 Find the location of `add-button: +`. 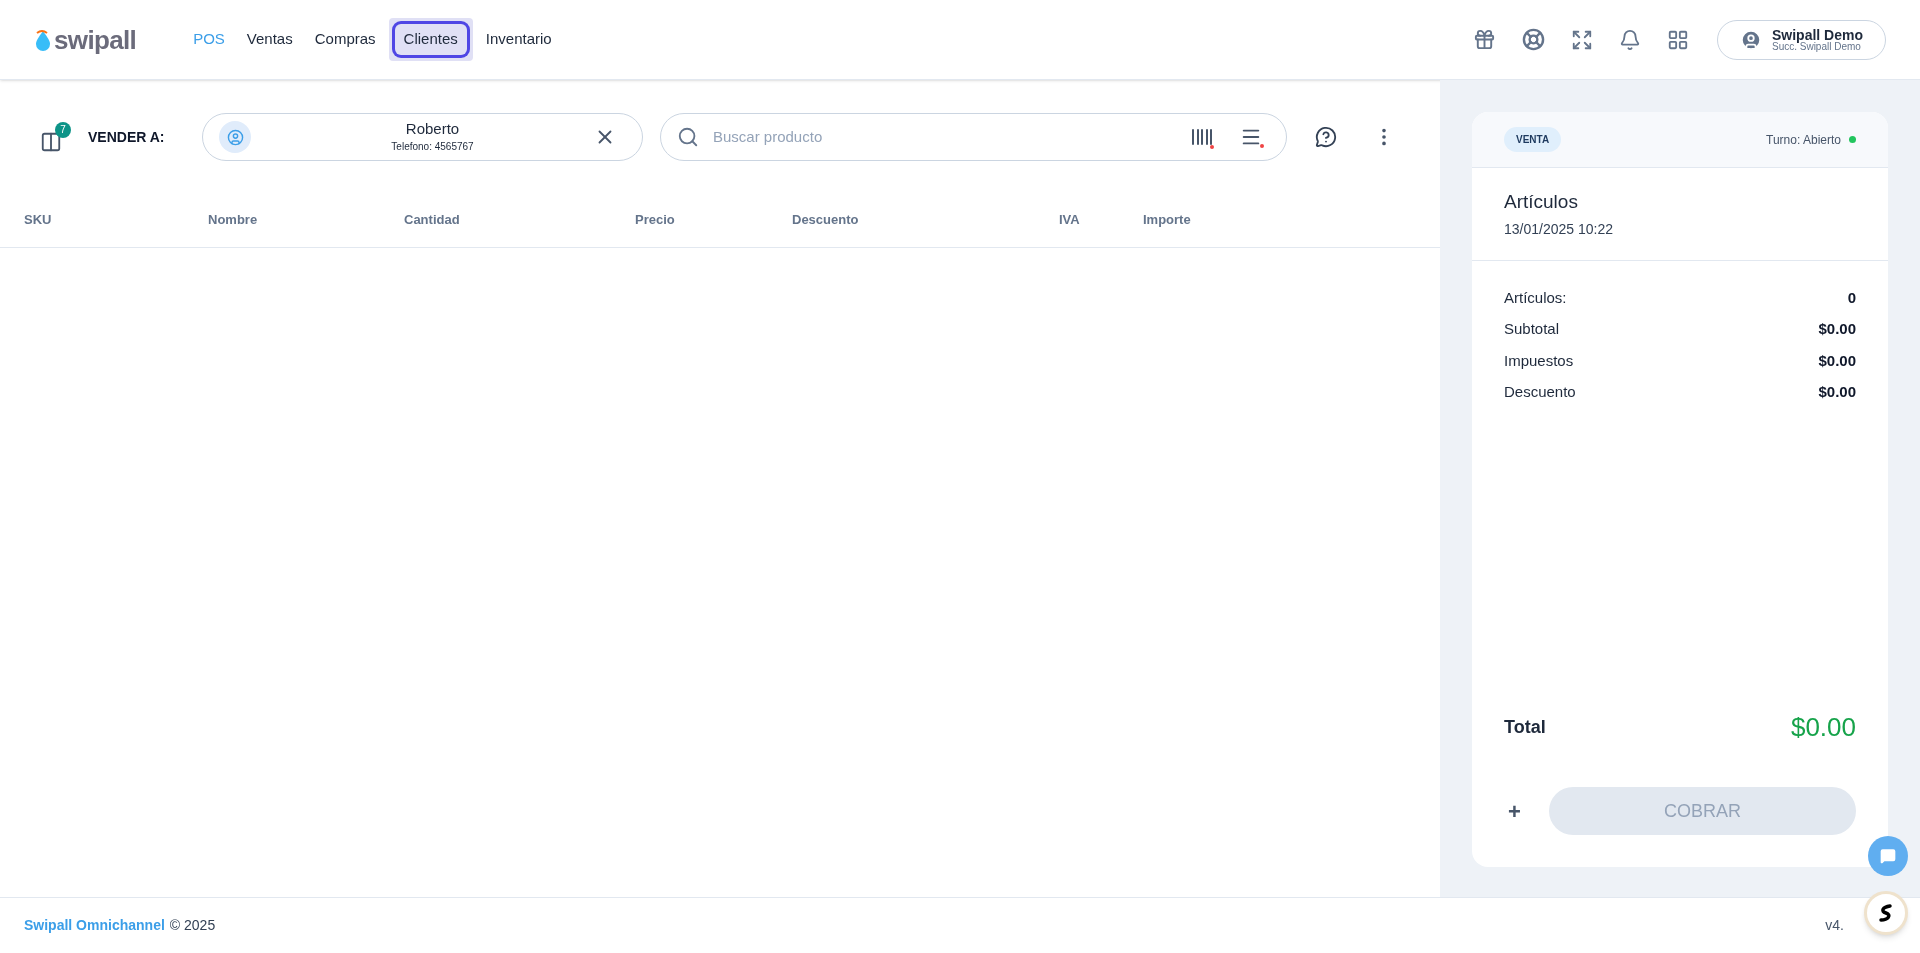

add-button: + is located at coordinates (1514, 811).